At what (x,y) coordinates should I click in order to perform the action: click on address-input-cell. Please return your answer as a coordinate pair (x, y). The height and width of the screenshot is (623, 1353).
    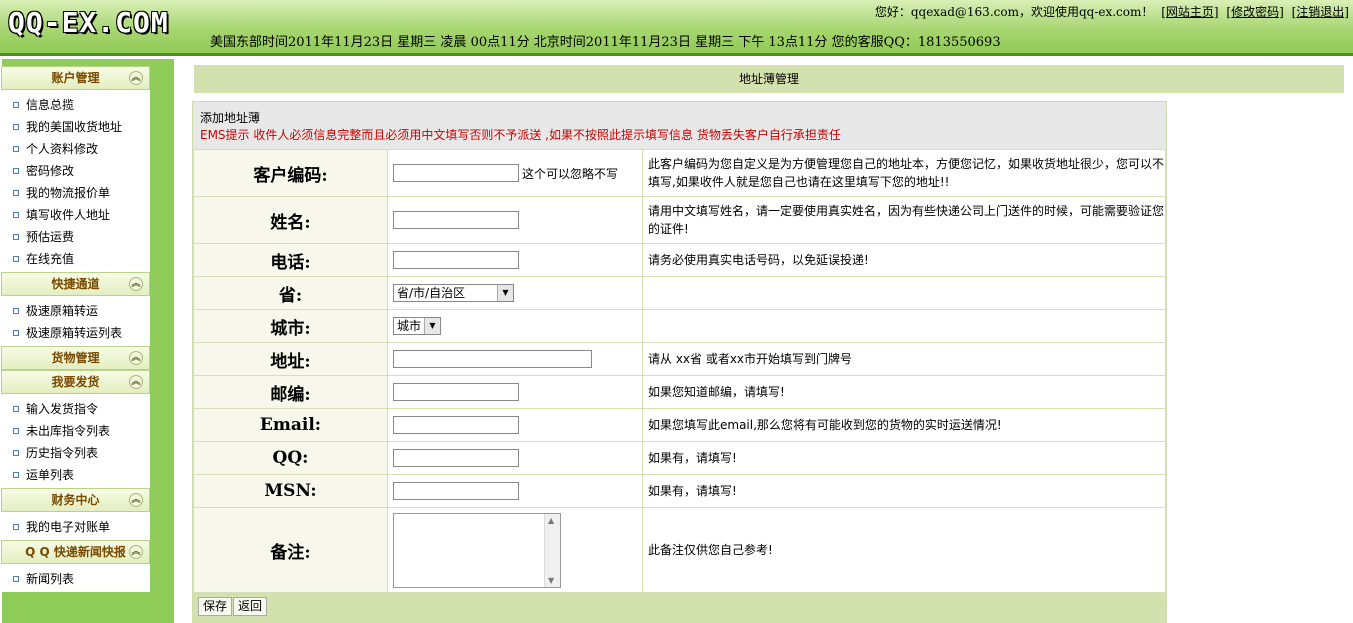
    Looking at the image, I should click on (515, 359).